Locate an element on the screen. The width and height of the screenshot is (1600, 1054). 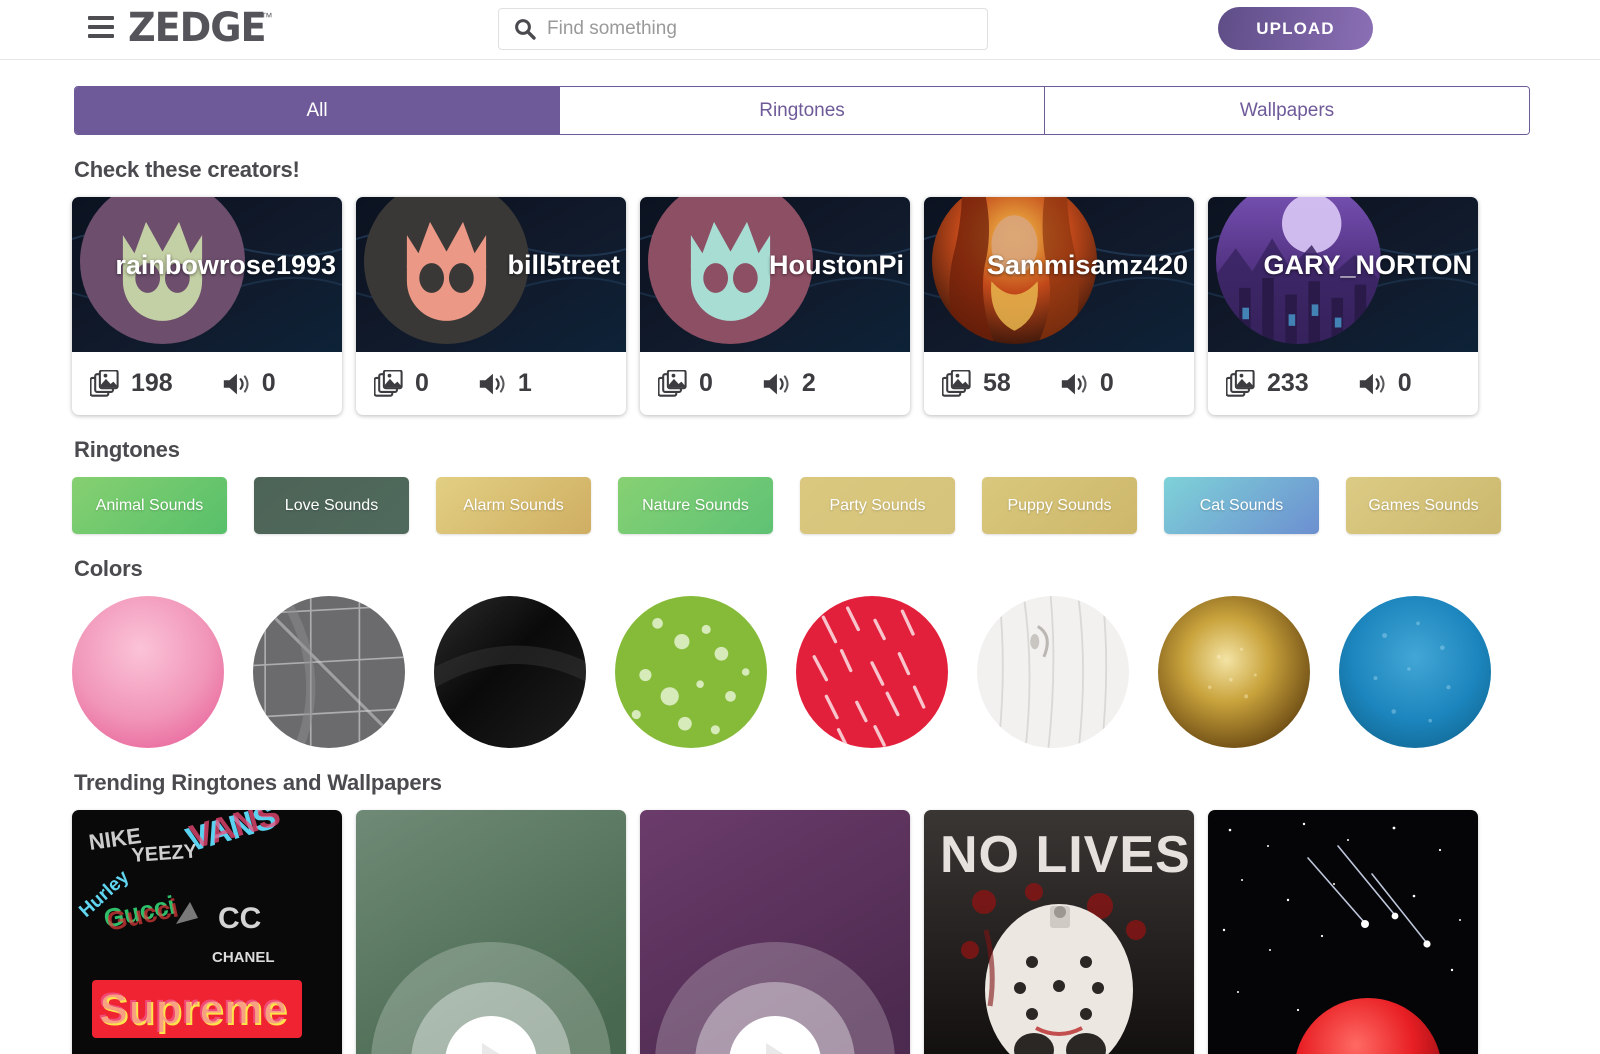
wallpaper-count-value: 58 is located at coordinates (997, 383).